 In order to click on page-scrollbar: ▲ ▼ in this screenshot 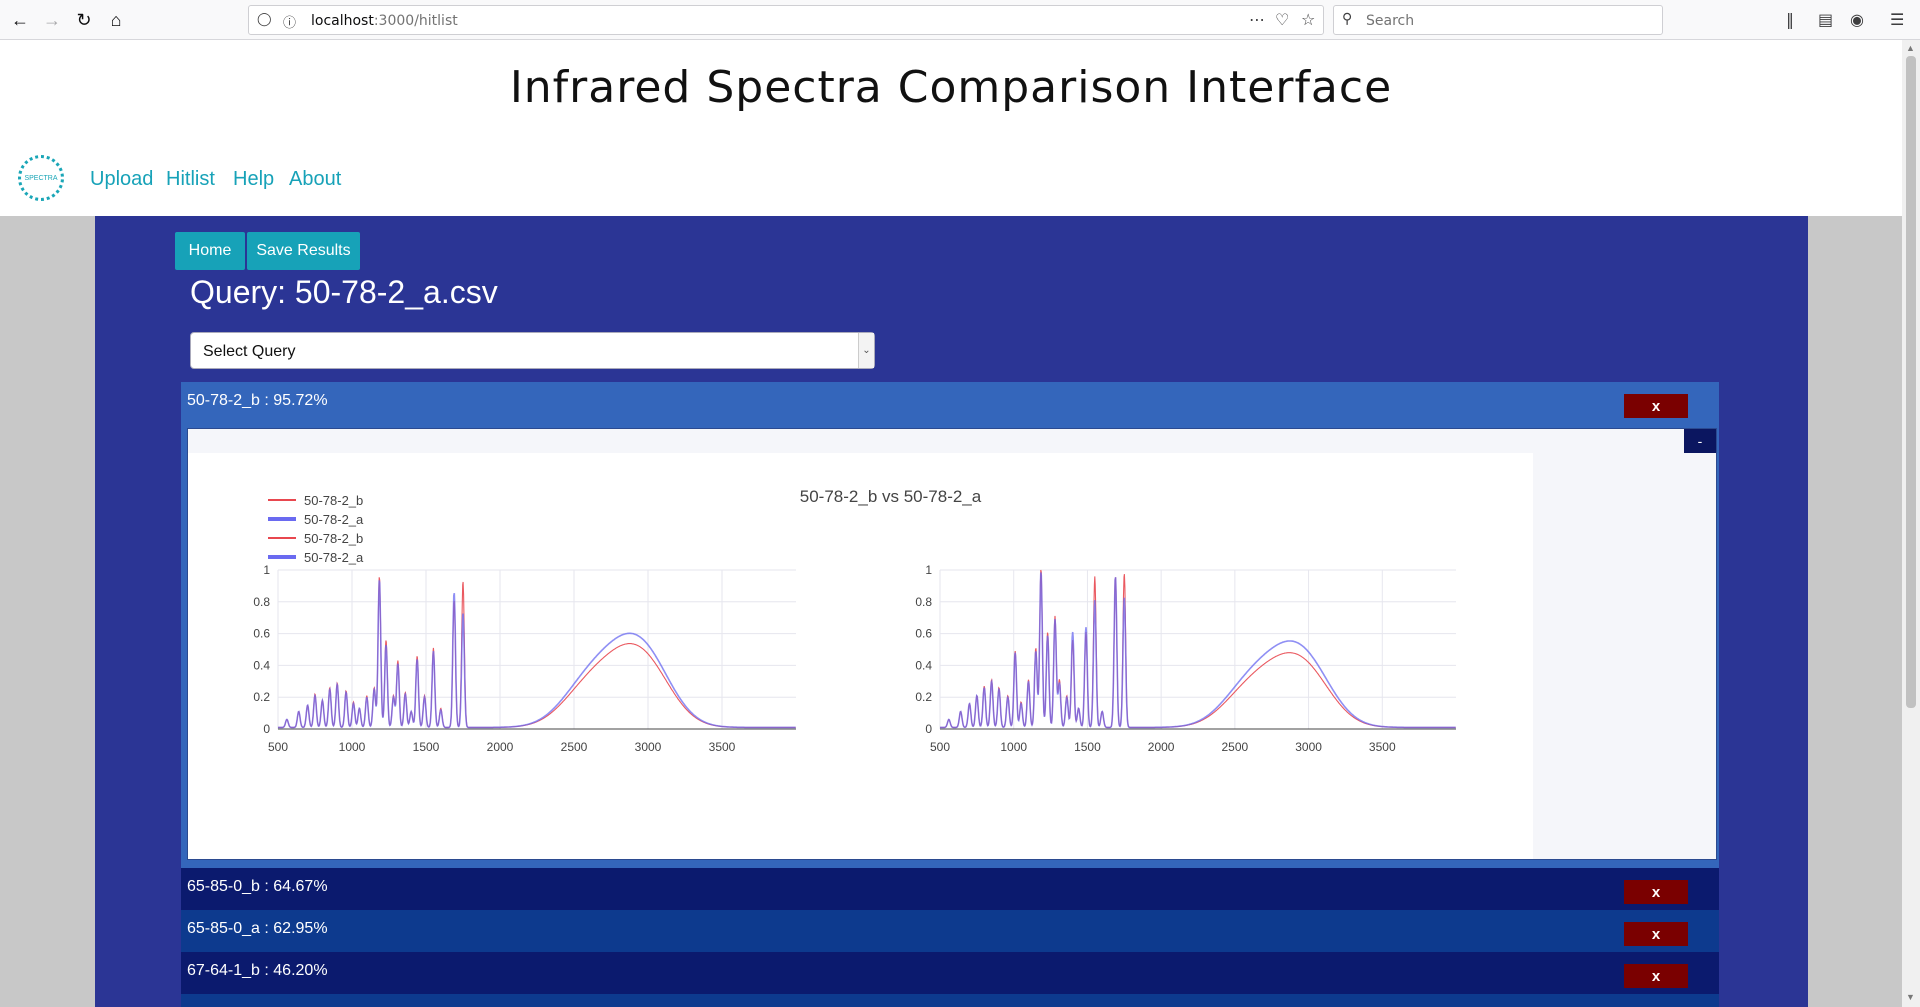, I will do `click(1911, 523)`.